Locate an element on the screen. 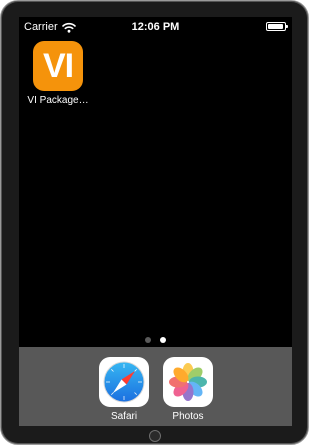  status-bar: Carrier 12:06 PM is located at coordinates (155, 27).